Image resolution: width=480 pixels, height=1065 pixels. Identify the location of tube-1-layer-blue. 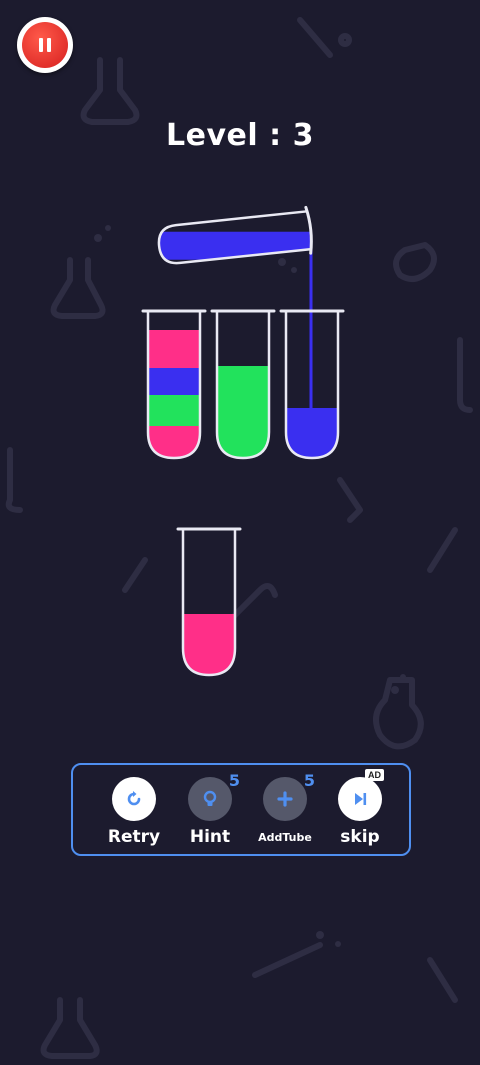
(174, 381).